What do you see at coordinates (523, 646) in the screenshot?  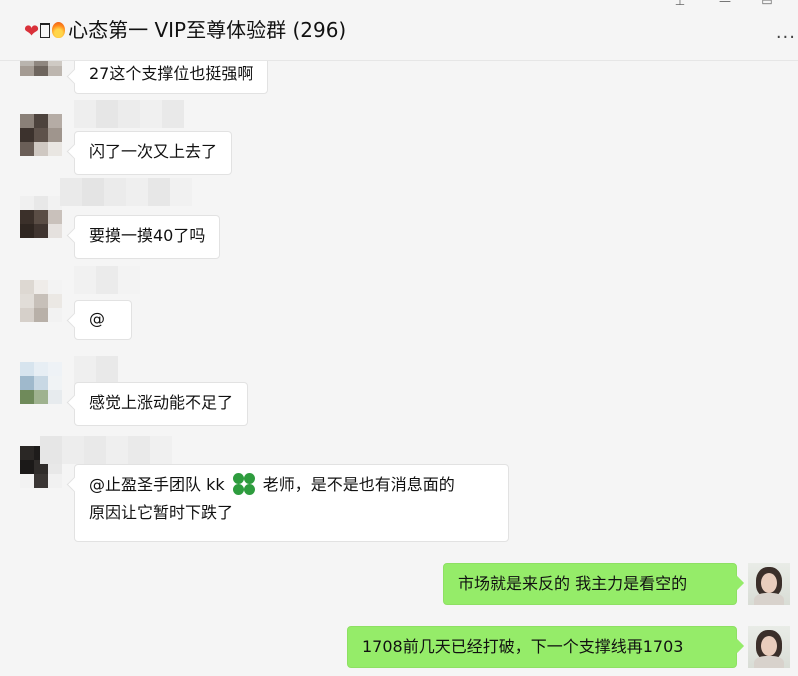 I see `message-text: 1708前几天已经打破，下一个支撑线再1703` at bounding box center [523, 646].